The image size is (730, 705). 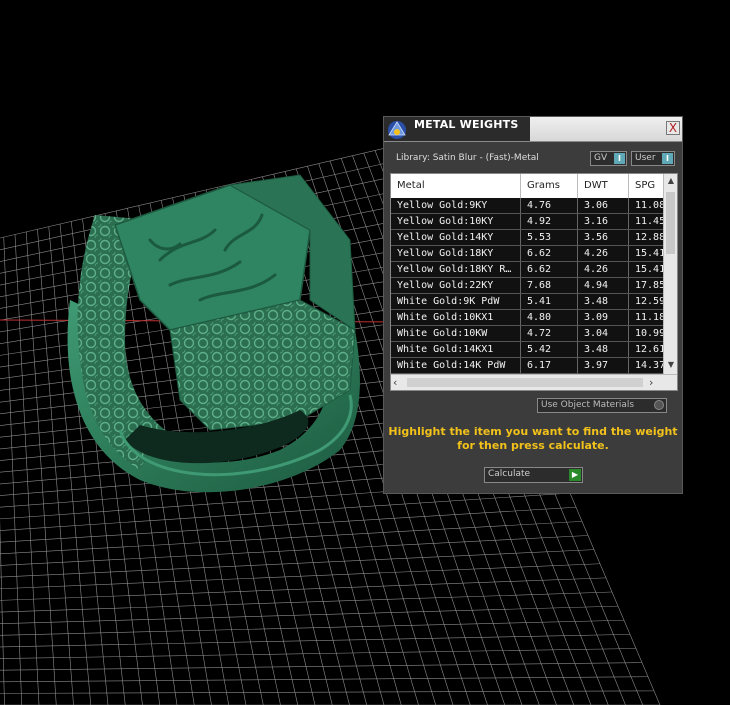 What do you see at coordinates (456, 186) in the screenshot?
I see `column-header-metal: Metal` at bounding box center [456, 186].